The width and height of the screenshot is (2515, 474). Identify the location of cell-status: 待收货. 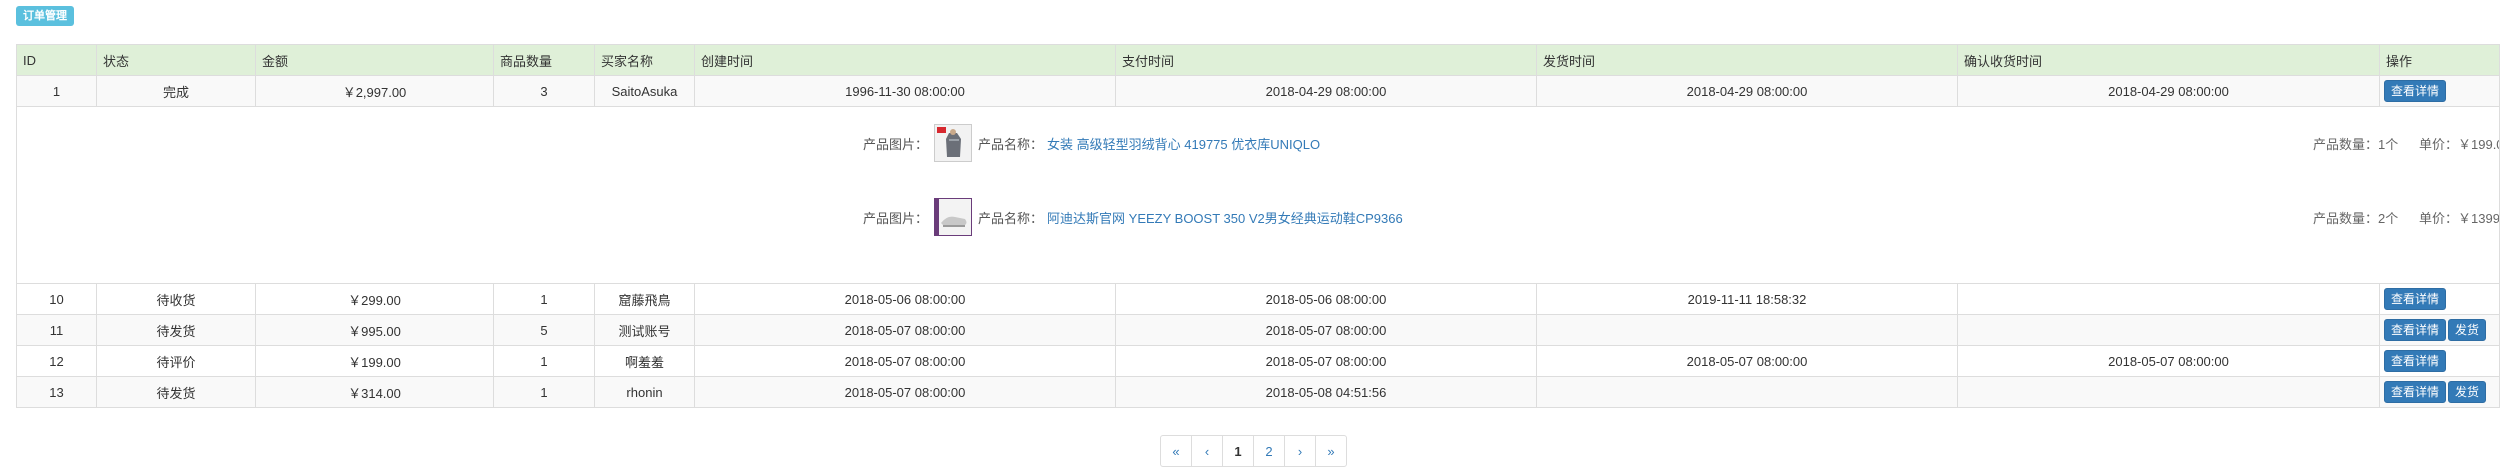
(176, 299).